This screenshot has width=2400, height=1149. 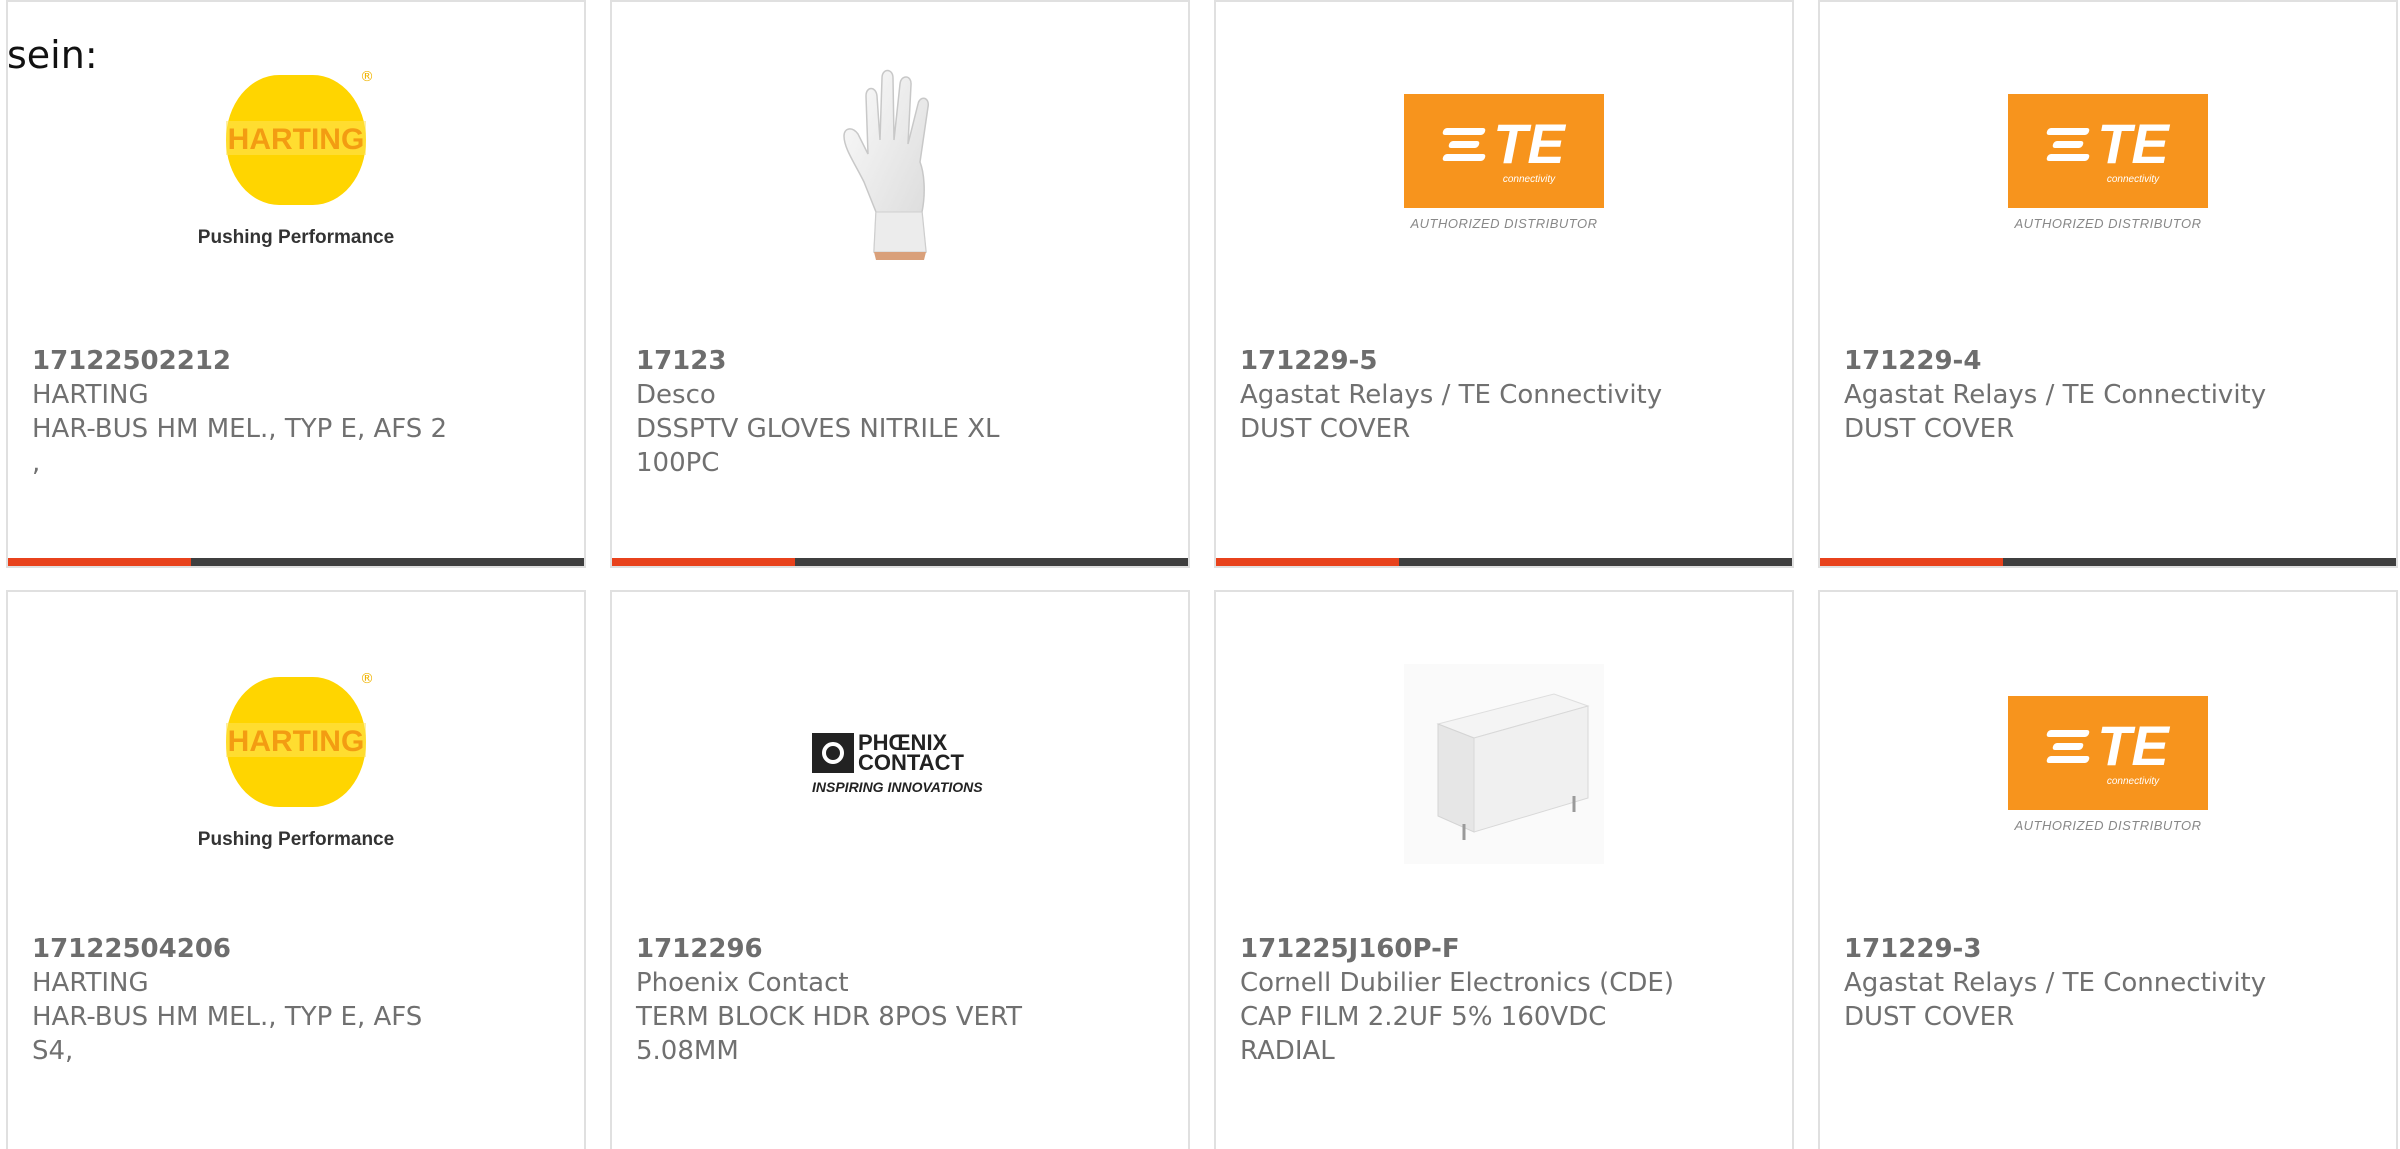 I want to click on phoenix-mark-icon, so click(x=833, y=753).